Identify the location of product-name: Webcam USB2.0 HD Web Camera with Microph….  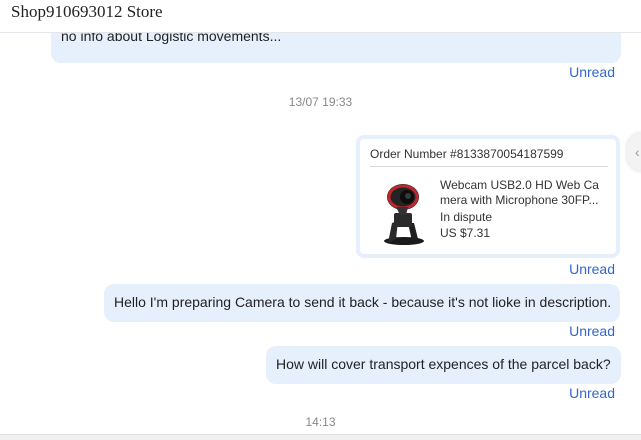
(524, 193).